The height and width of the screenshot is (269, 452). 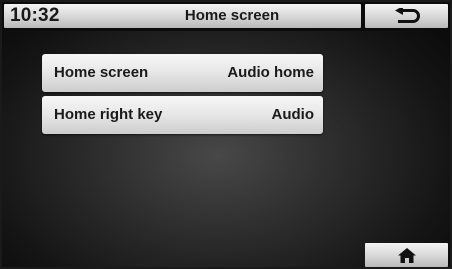 I want to click on page-title: Home screen, so click(x=232, y=15).